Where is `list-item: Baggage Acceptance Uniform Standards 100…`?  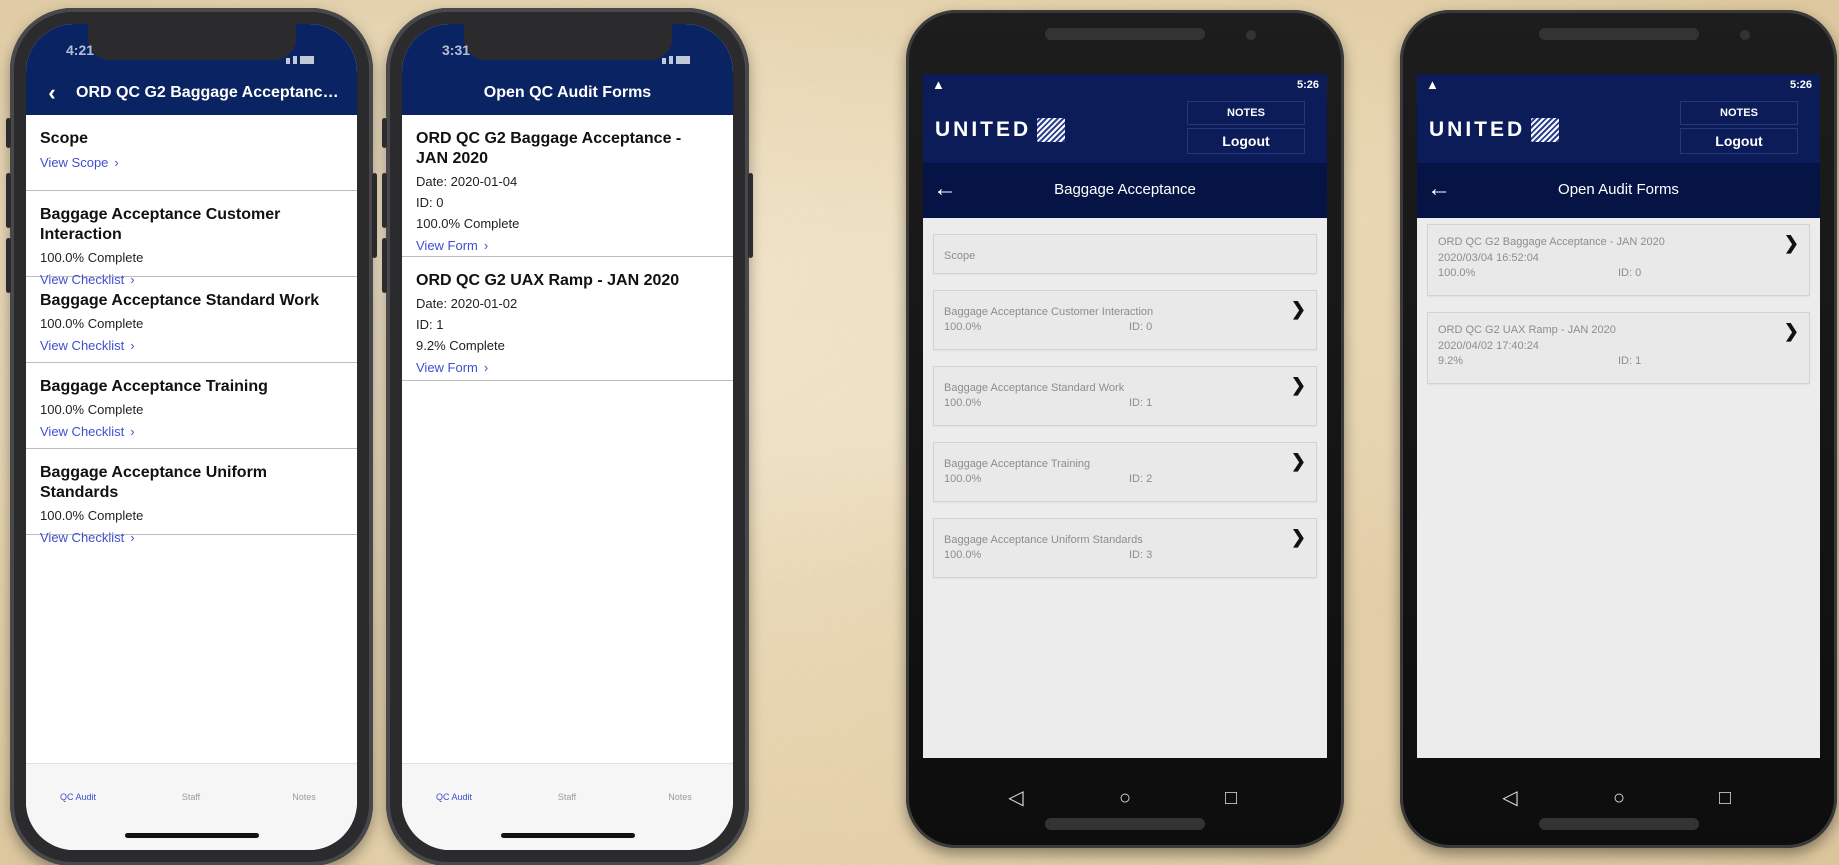
list-item: Baggage Acceptance Uniform Standards 100… is located at coordinates (1125, 548).